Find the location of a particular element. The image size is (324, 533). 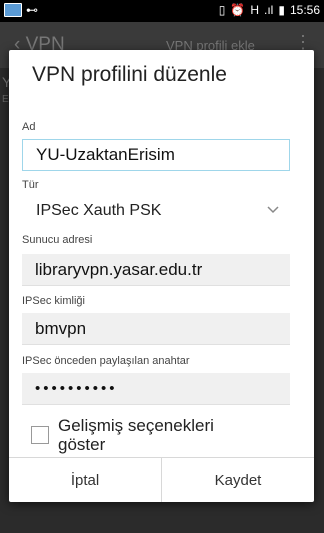

status-bar: ⊷ ▯ ⏰ H .ıl ▮ 15:56 is located at coordinates (162, 11).